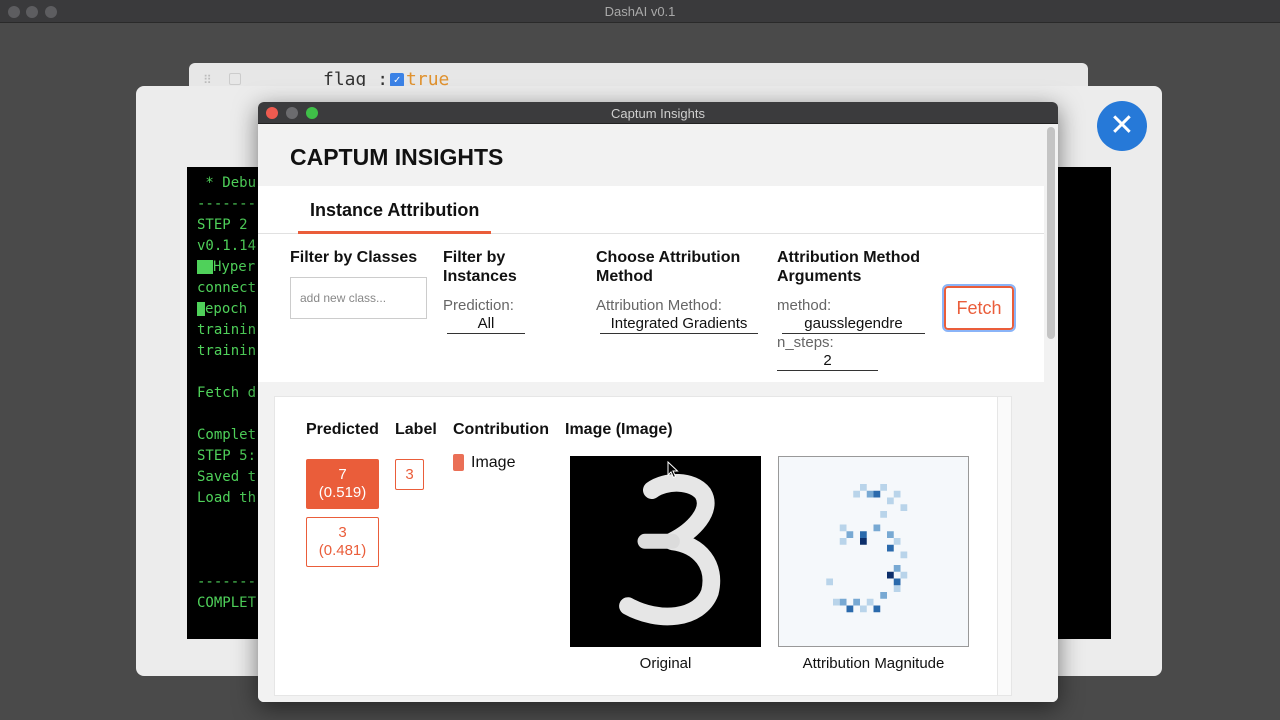 Image resolution: width=1280 pixels, height=720 pixels. I want to click on attribution-caption: Attribution Magnitude, so click(873, 663).